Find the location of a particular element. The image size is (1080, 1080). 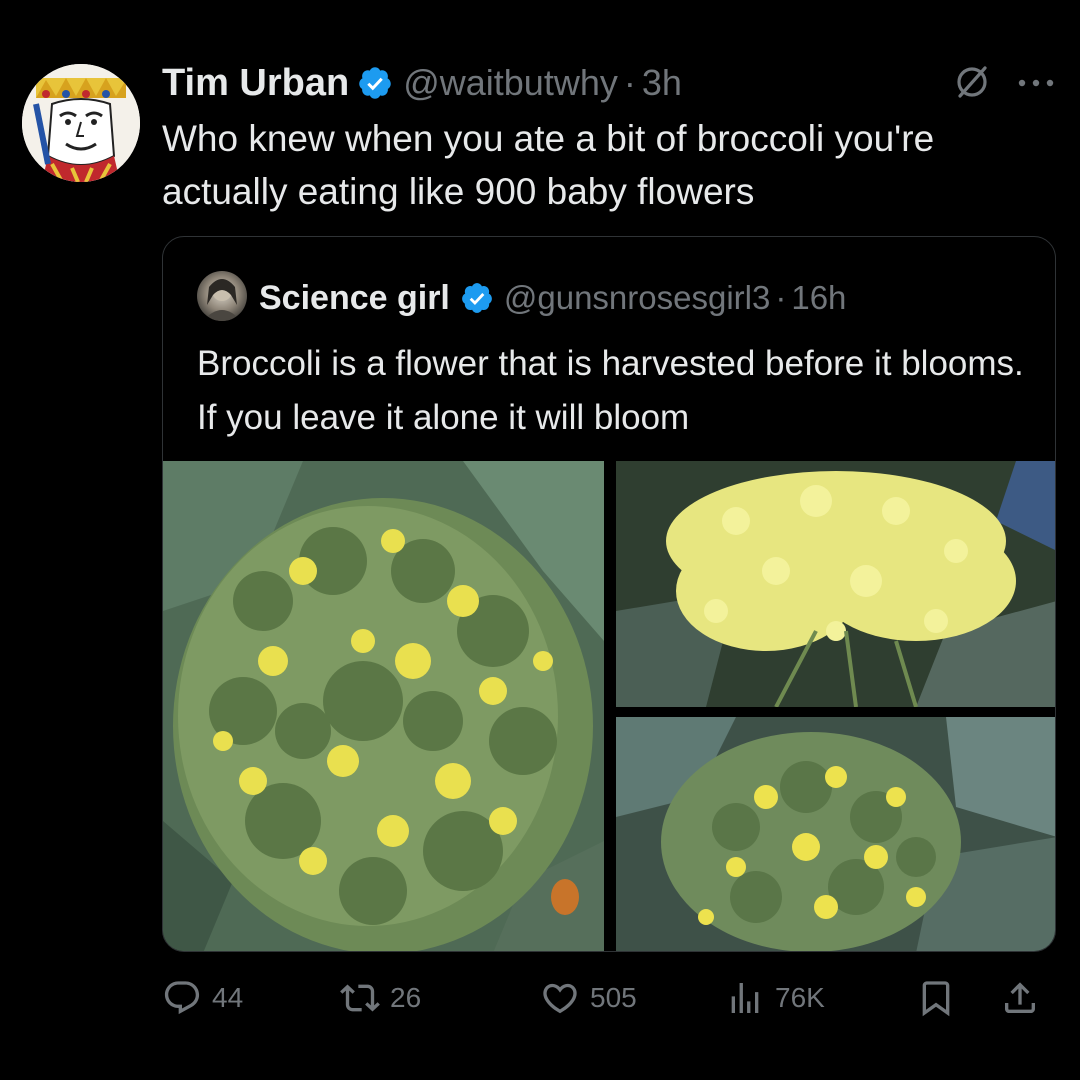

tweet-action-bar: 44 26 505 76K is located at coordinates (610, 998).